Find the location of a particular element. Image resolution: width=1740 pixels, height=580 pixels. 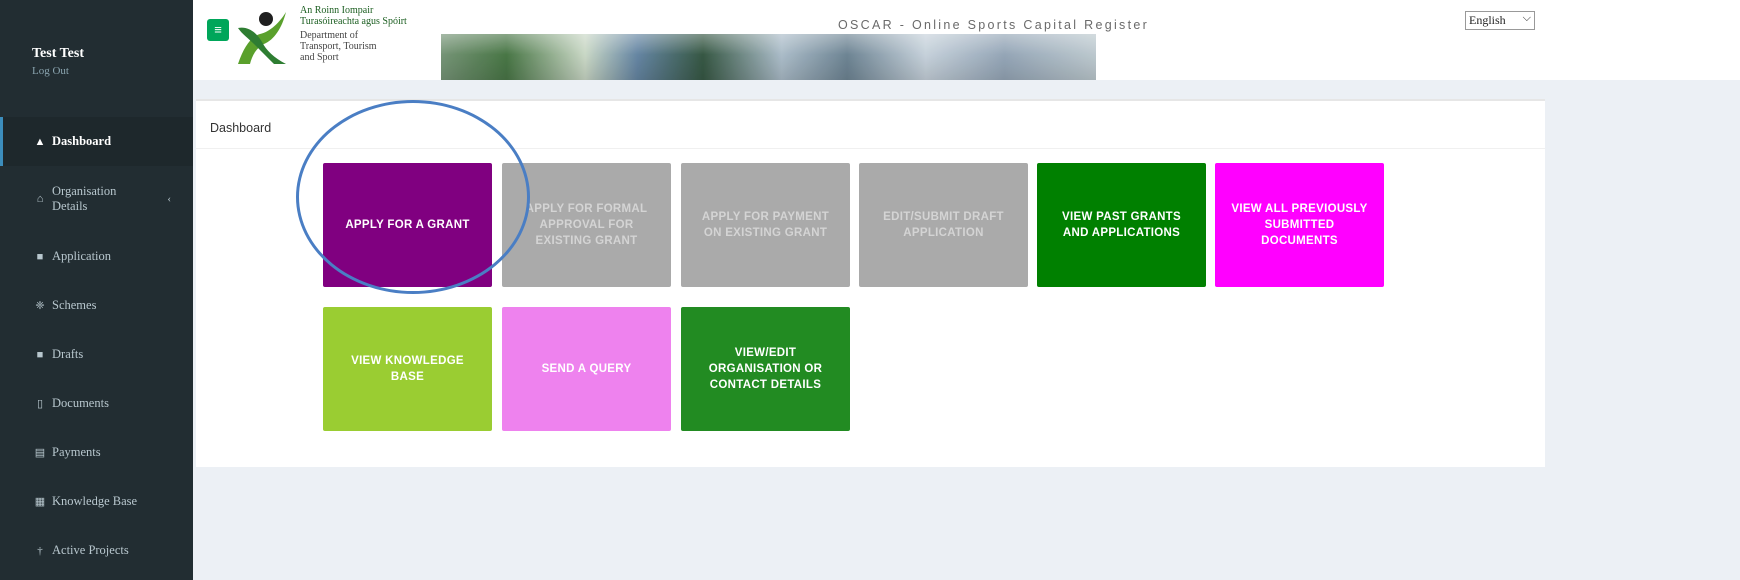

tile-label: VIEW ALL PREVIOUSLY SUBMITTED DOCUMENTS is located at coordinates (1299, 225).